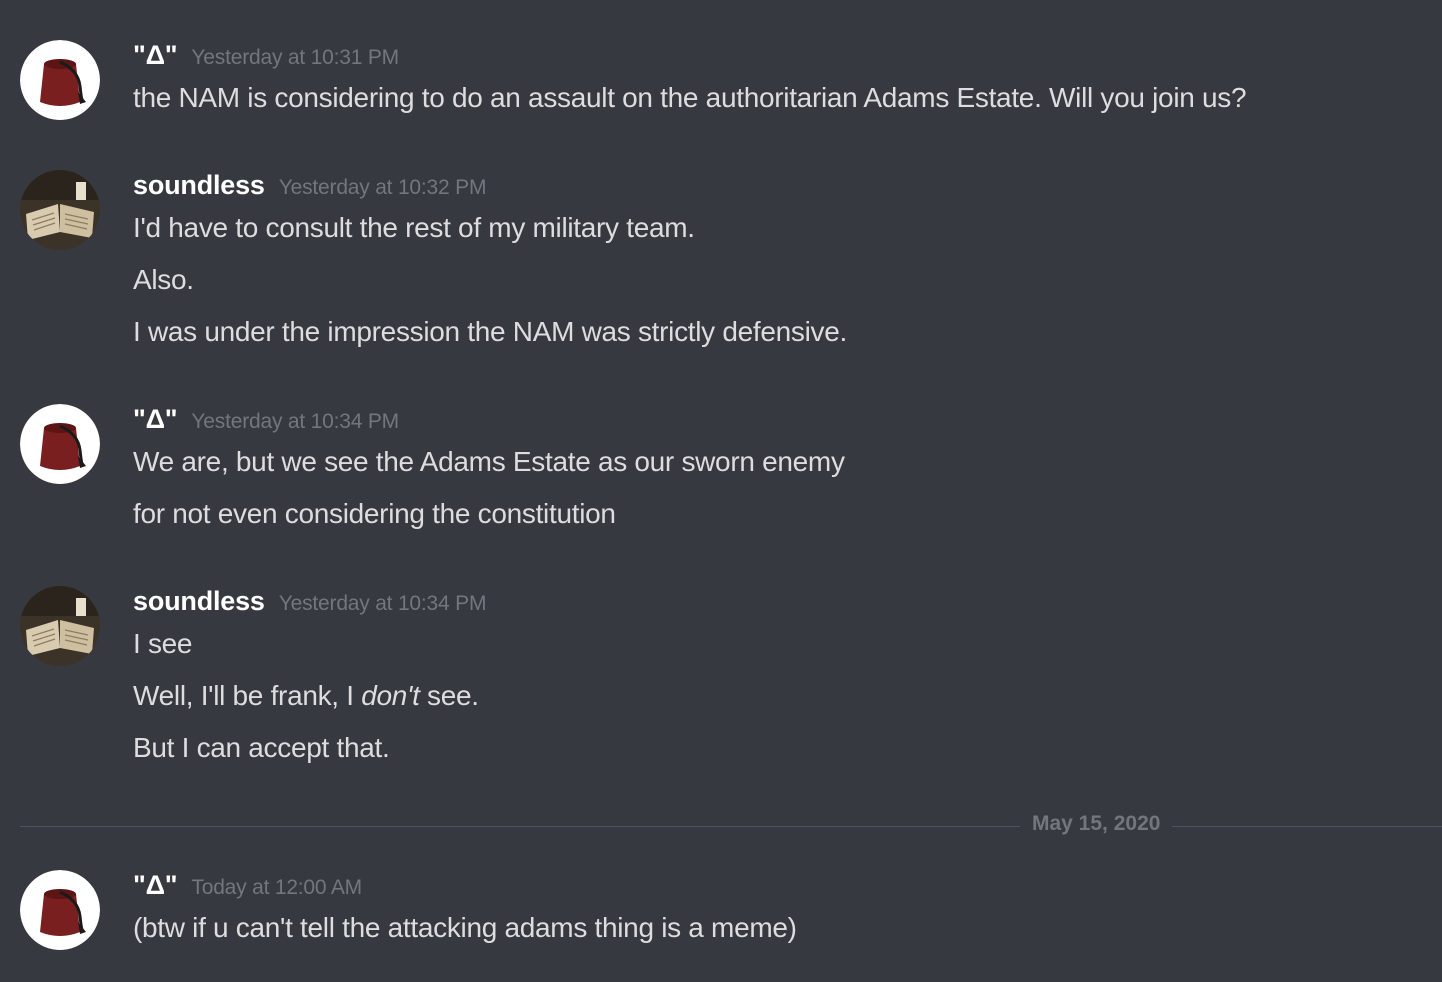 The height and width of the screenshot is (982, 1442). What do you see at coordinates (1096, 824) in the screenshot?
I see `date-divider-label: May 15, 2020` at bounding box center [1096, 824].